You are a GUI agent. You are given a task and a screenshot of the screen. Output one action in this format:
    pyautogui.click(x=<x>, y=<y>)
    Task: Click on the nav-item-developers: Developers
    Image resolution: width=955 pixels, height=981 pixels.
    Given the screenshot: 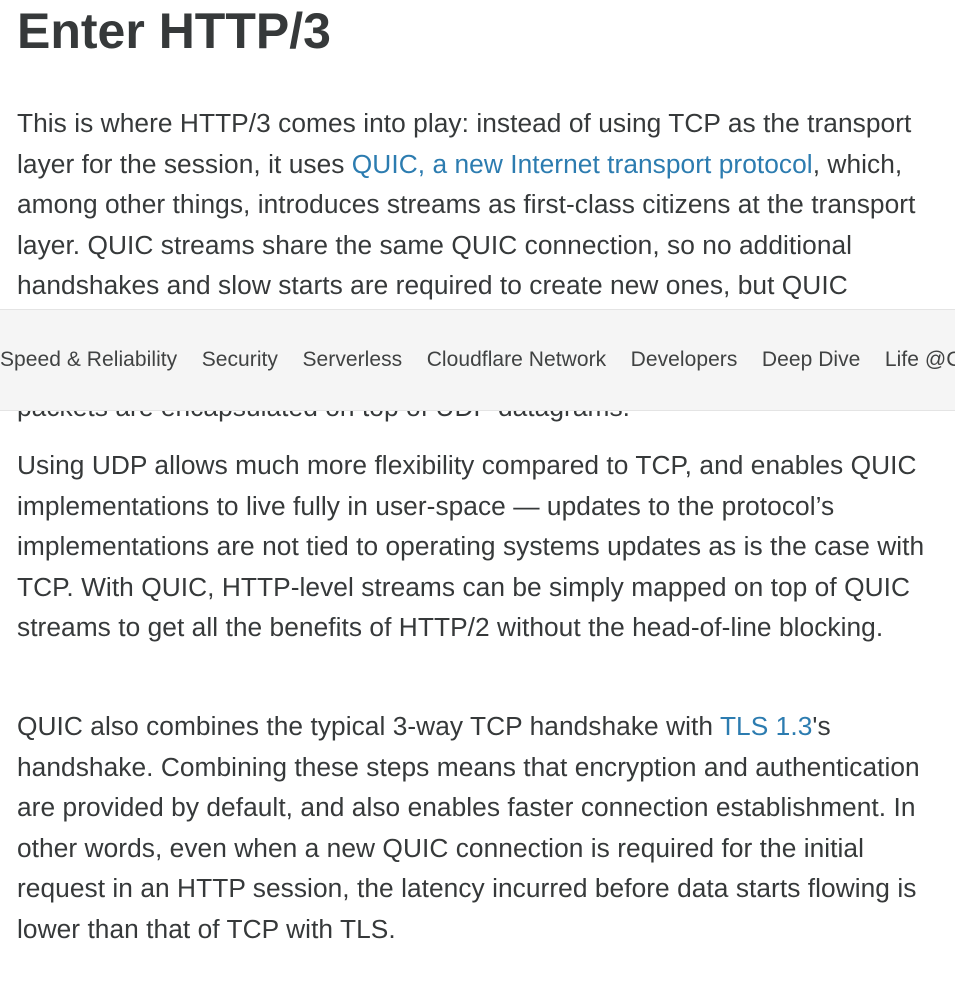 What is the action you would take?
    pyautogui.click(x=684, y=360)
    